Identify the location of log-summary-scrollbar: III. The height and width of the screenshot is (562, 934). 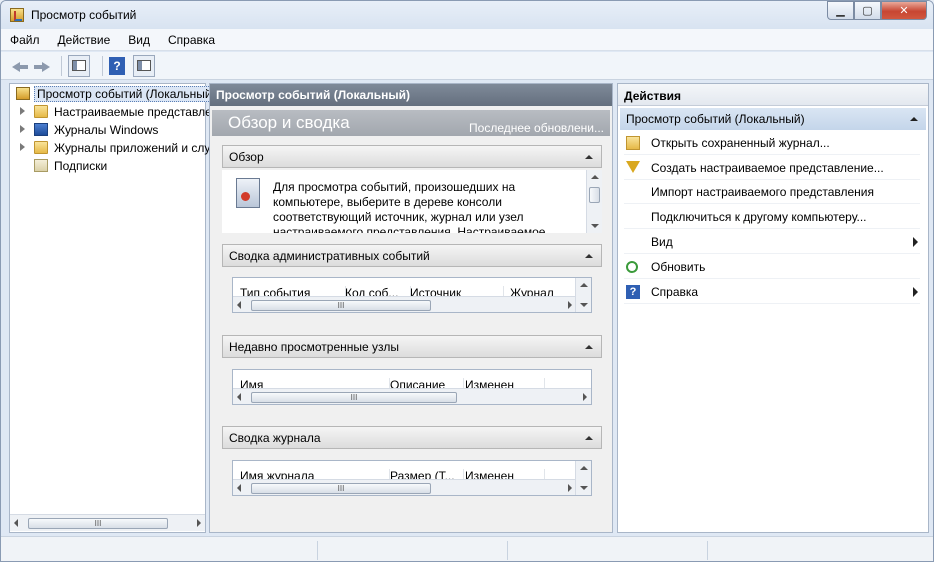
(404, 487).